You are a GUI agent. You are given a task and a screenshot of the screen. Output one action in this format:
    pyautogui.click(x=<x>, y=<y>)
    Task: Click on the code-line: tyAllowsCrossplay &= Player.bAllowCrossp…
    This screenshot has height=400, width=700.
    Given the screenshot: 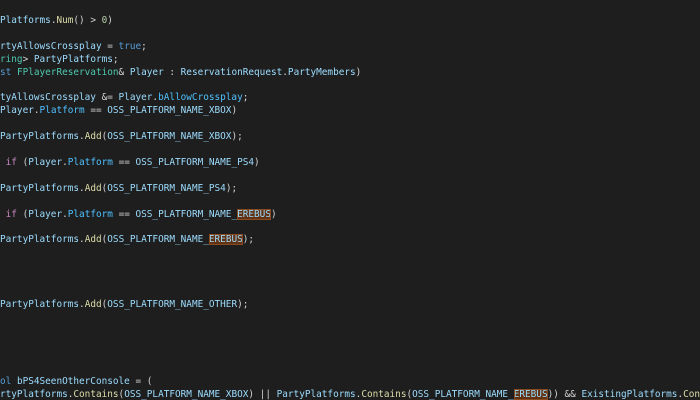 What is the action you would take?
    pyautogui.click(x=124, y=97)
    